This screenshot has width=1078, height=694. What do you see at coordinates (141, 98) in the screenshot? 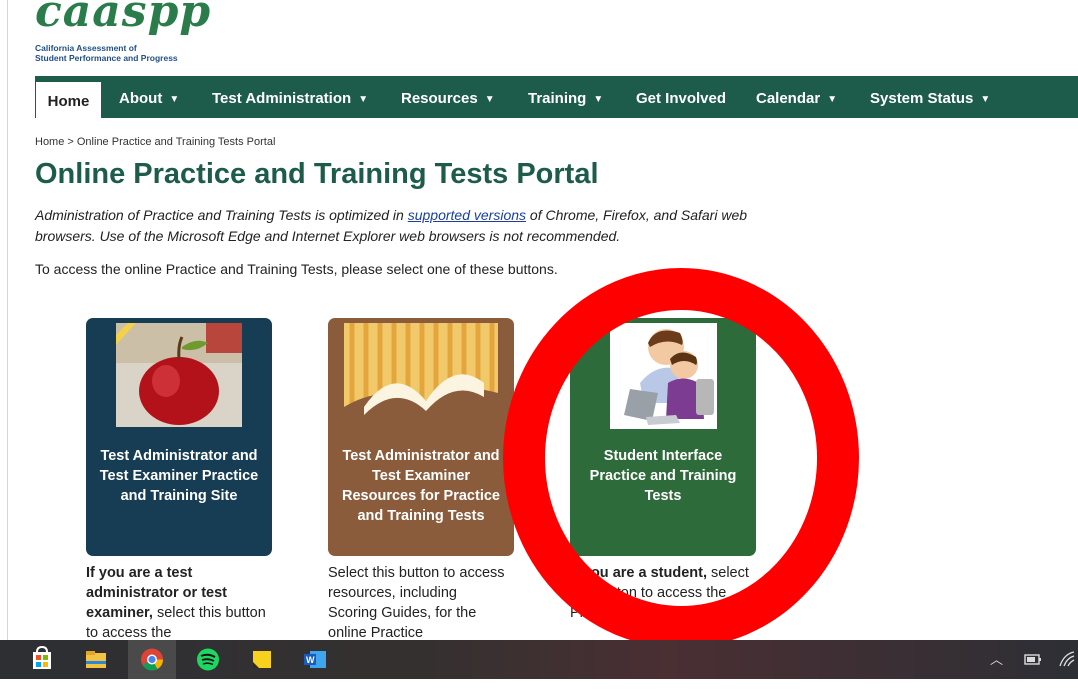
I see `nav-about-label: About` at bounding box center [141, 98].